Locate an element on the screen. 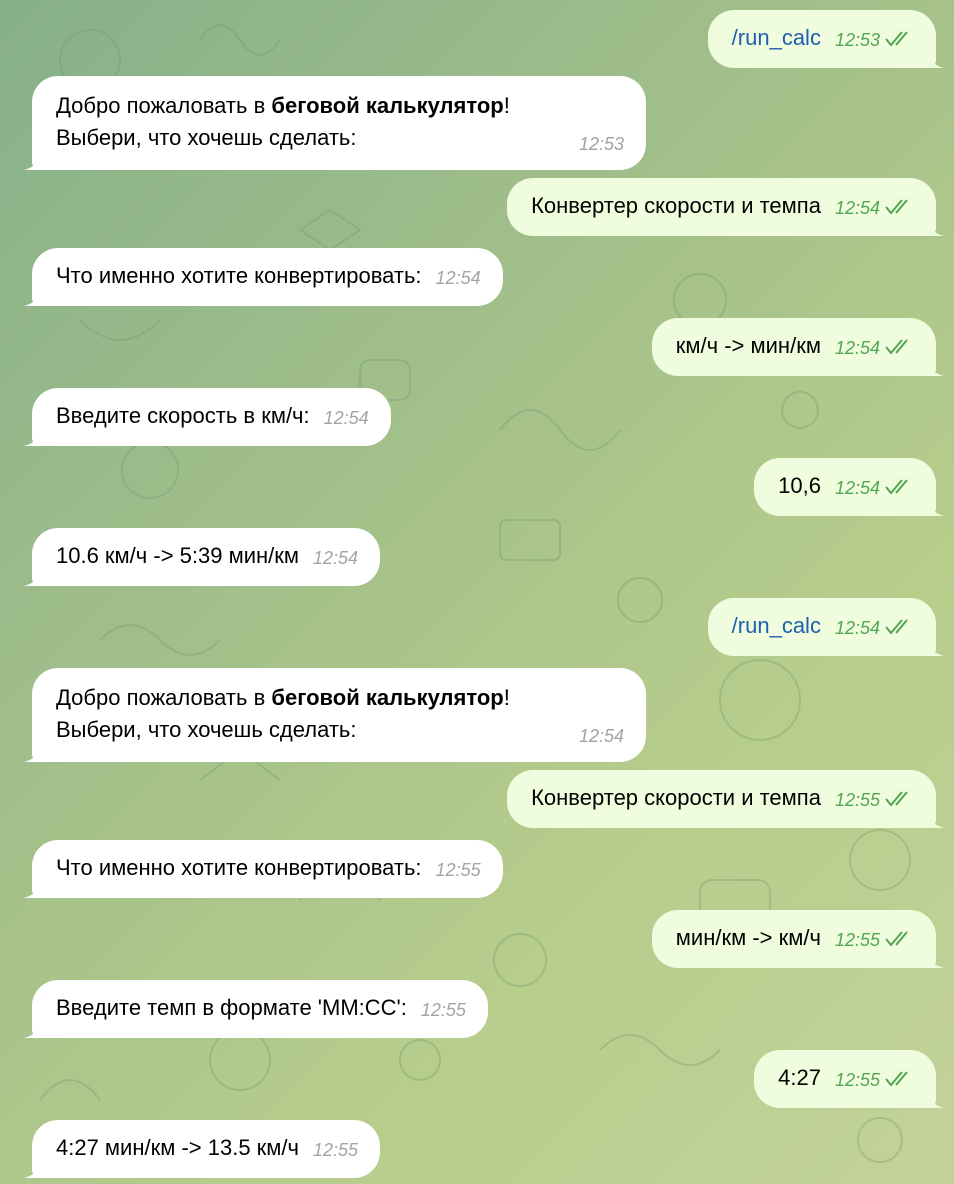 This screenshot has height=1184, width=954. message-bubble: Что именно хотите конвертировать: 12:54 is located at coordinates (263, 277).